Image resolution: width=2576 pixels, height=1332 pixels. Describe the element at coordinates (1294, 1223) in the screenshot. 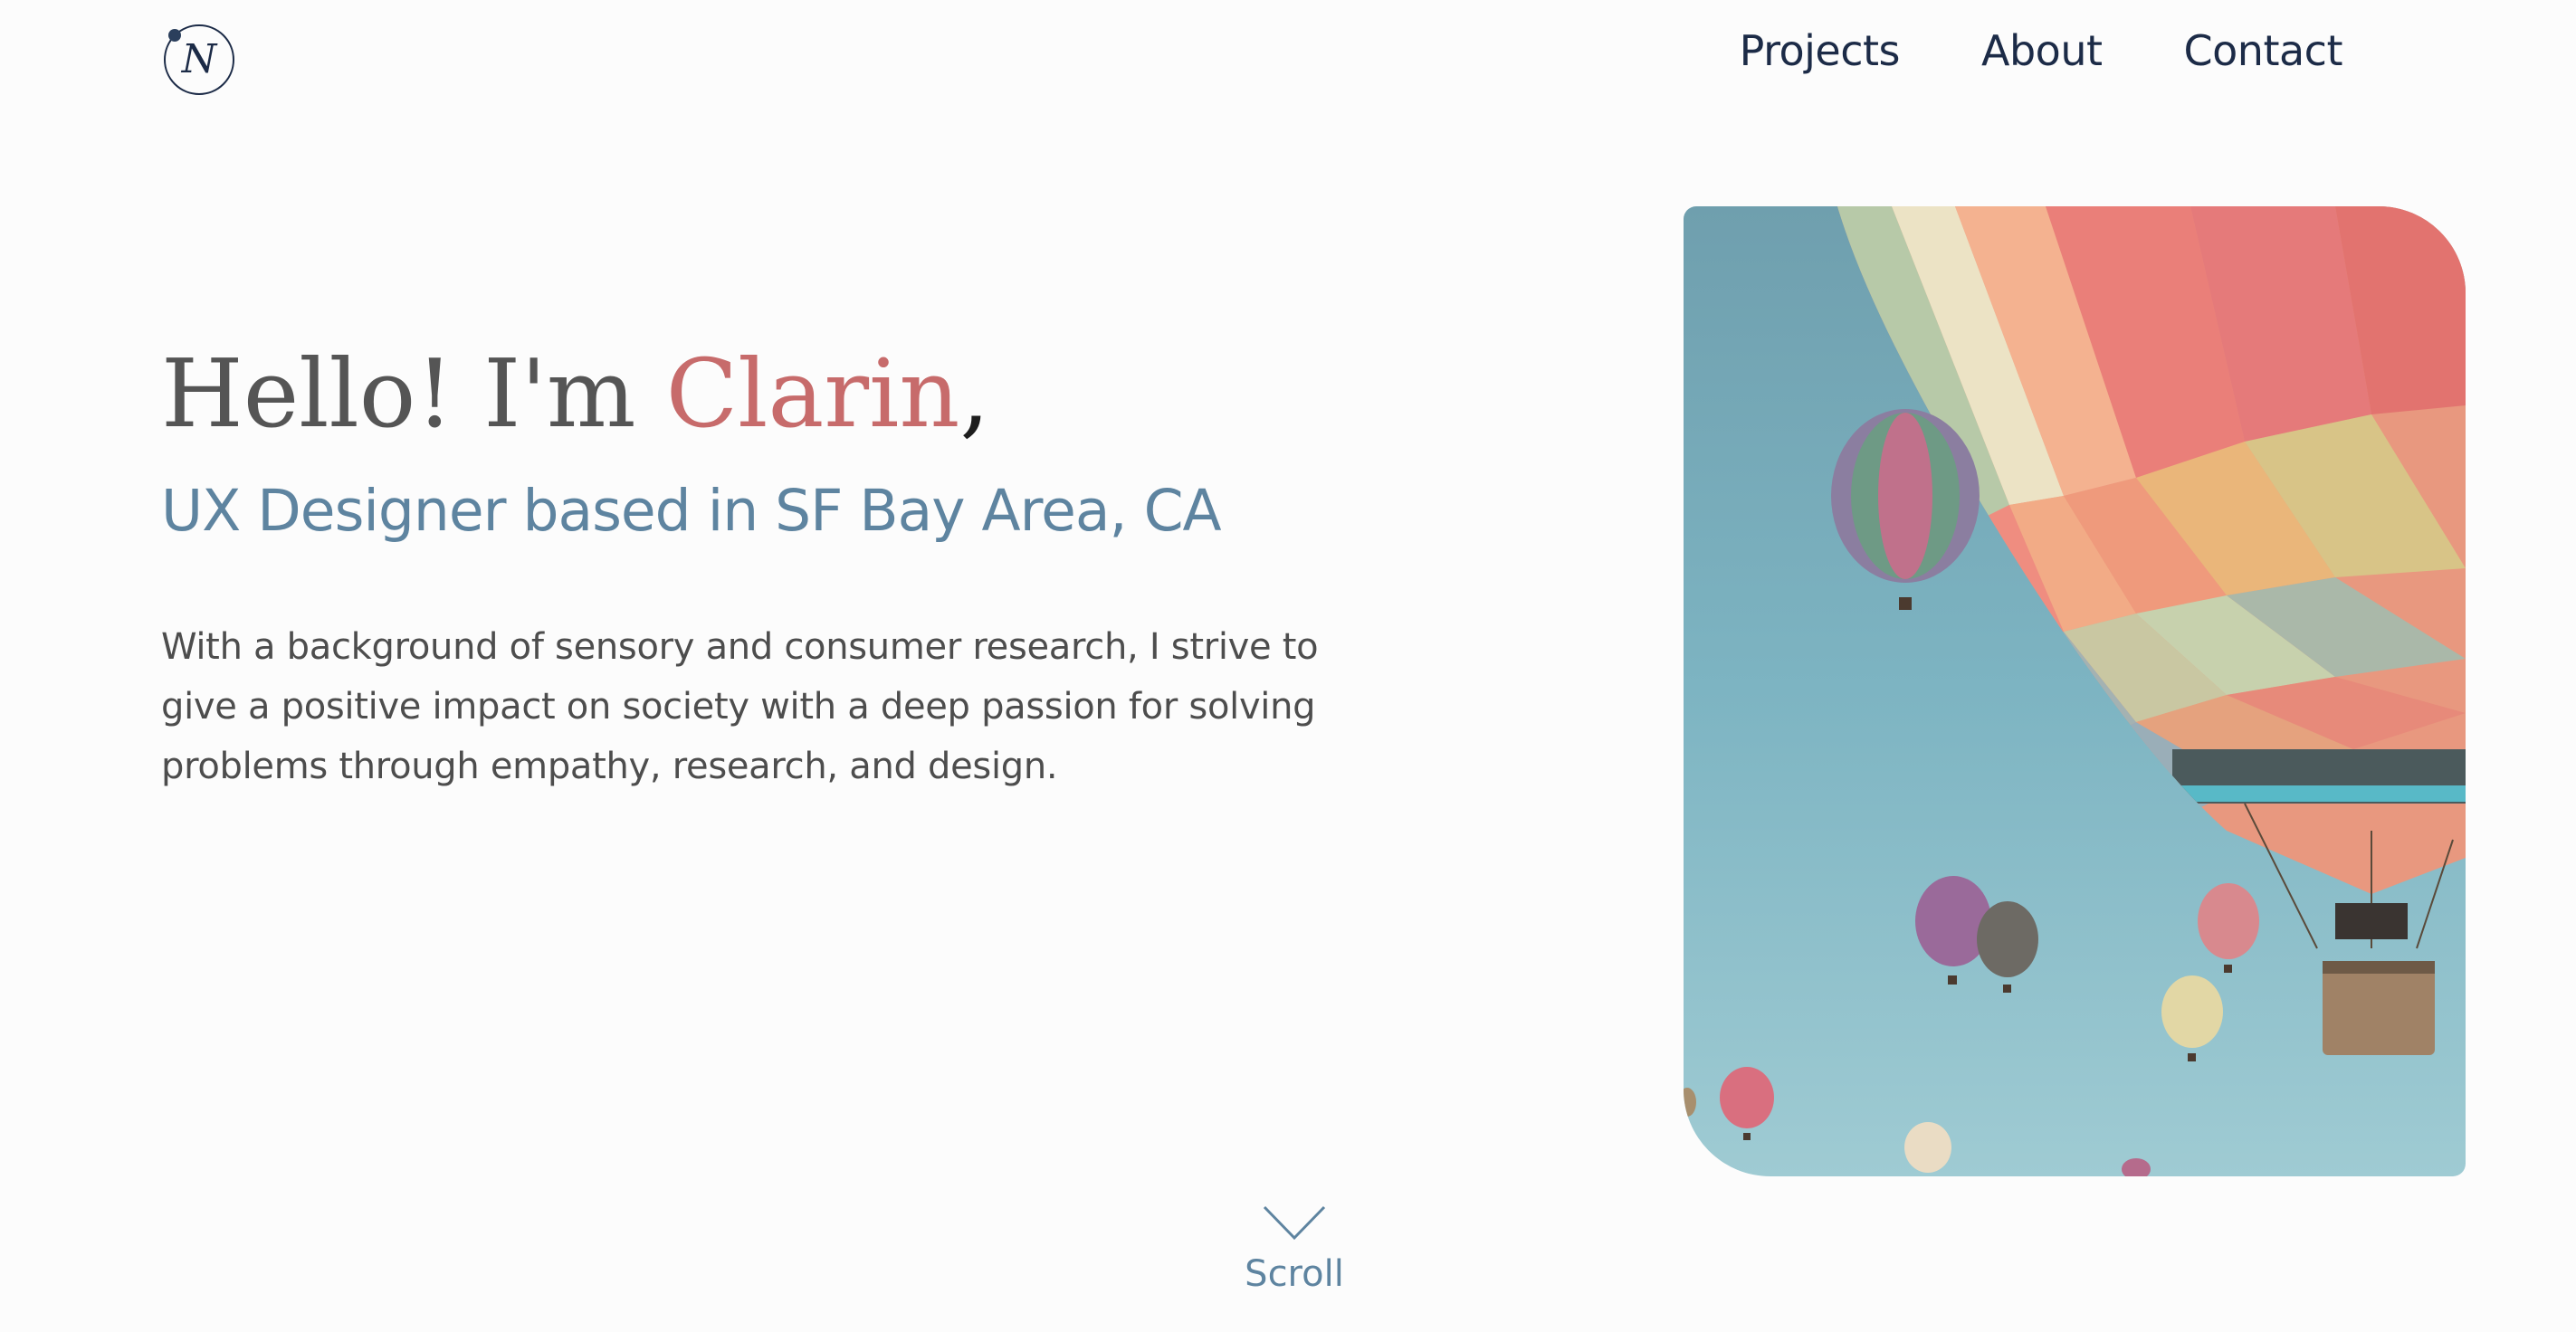

I see `chevron-down-icon` at that location.